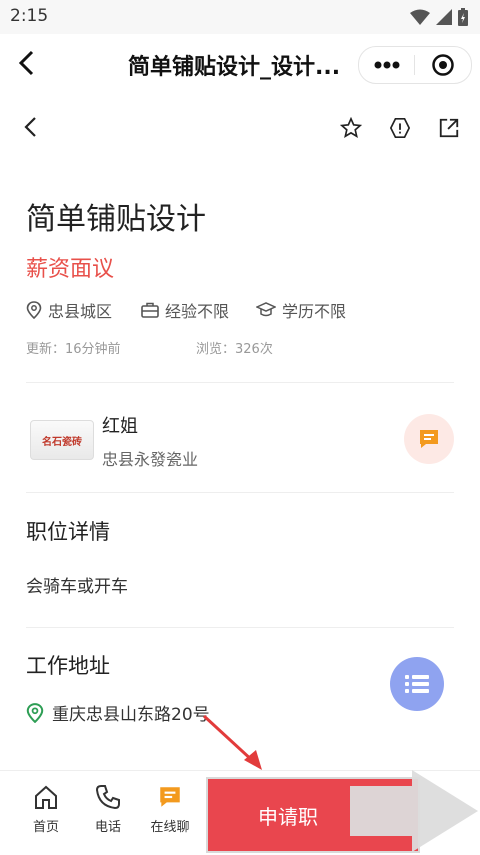  I want to click on company-logo: 名石瓷砖, so click(62, 440).